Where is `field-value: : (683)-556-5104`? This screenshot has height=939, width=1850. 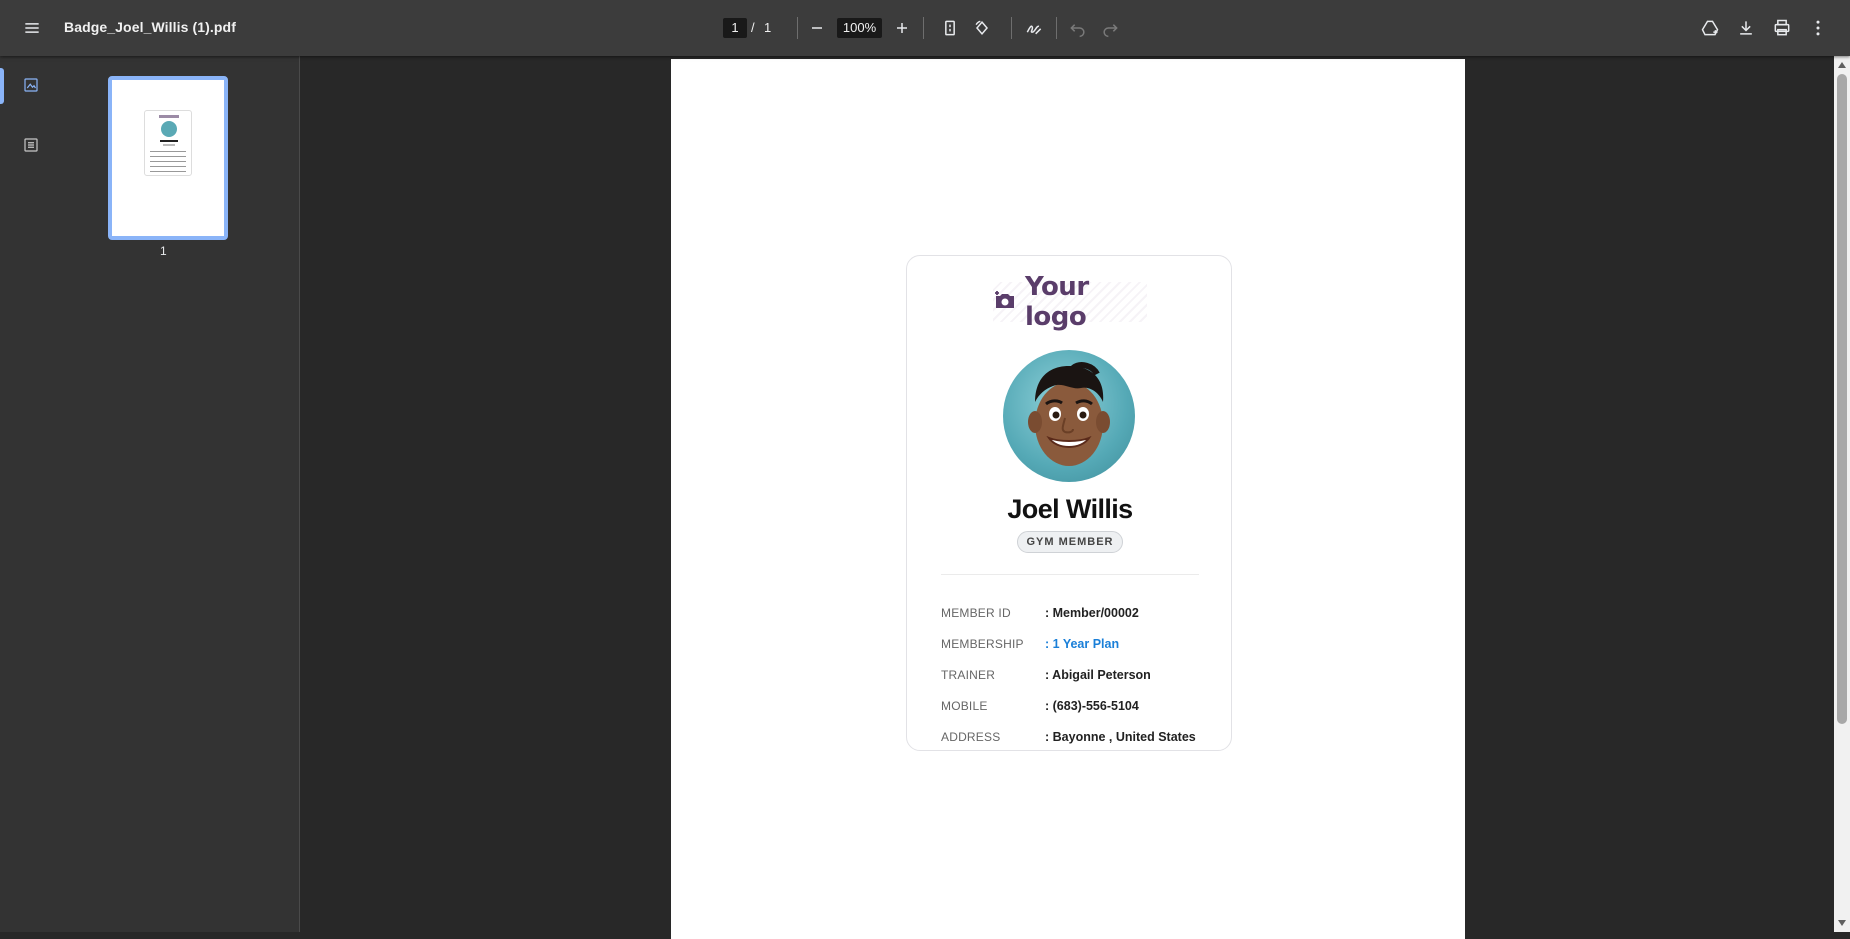 field-value: : (683)-556-5104 is located at coordinates (1092, 706).